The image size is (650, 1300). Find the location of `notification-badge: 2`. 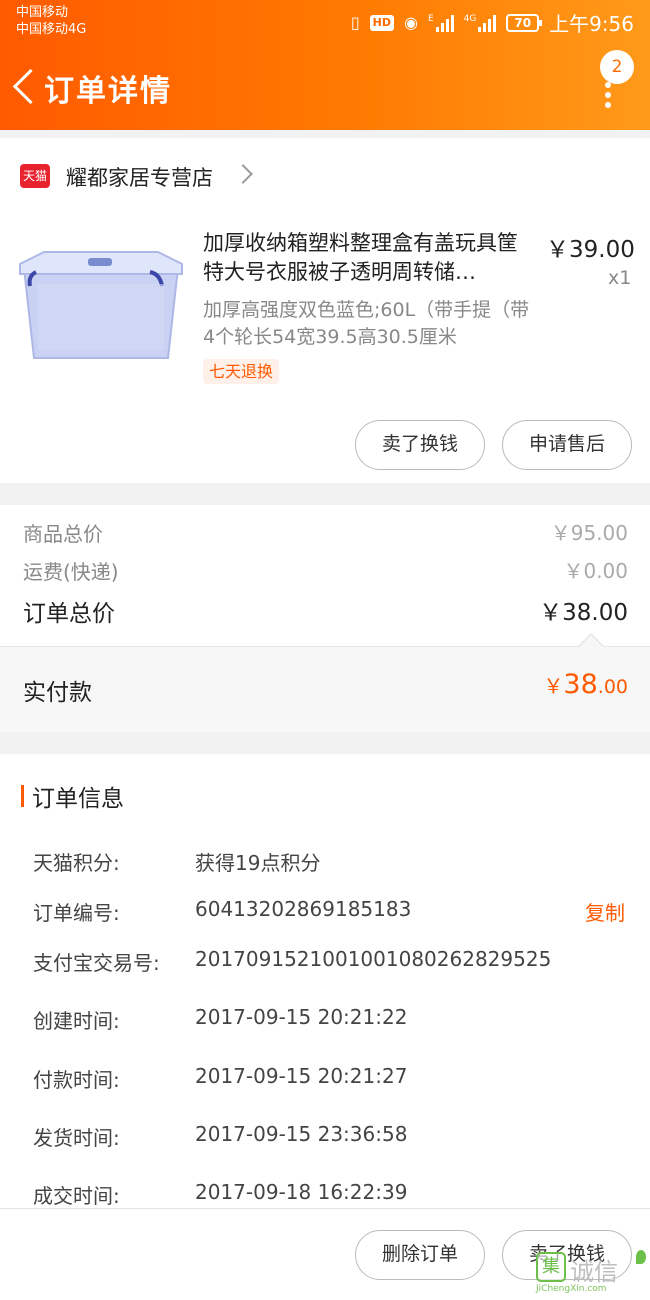

notification-badge: 2 is located at coordinates (617, 67).